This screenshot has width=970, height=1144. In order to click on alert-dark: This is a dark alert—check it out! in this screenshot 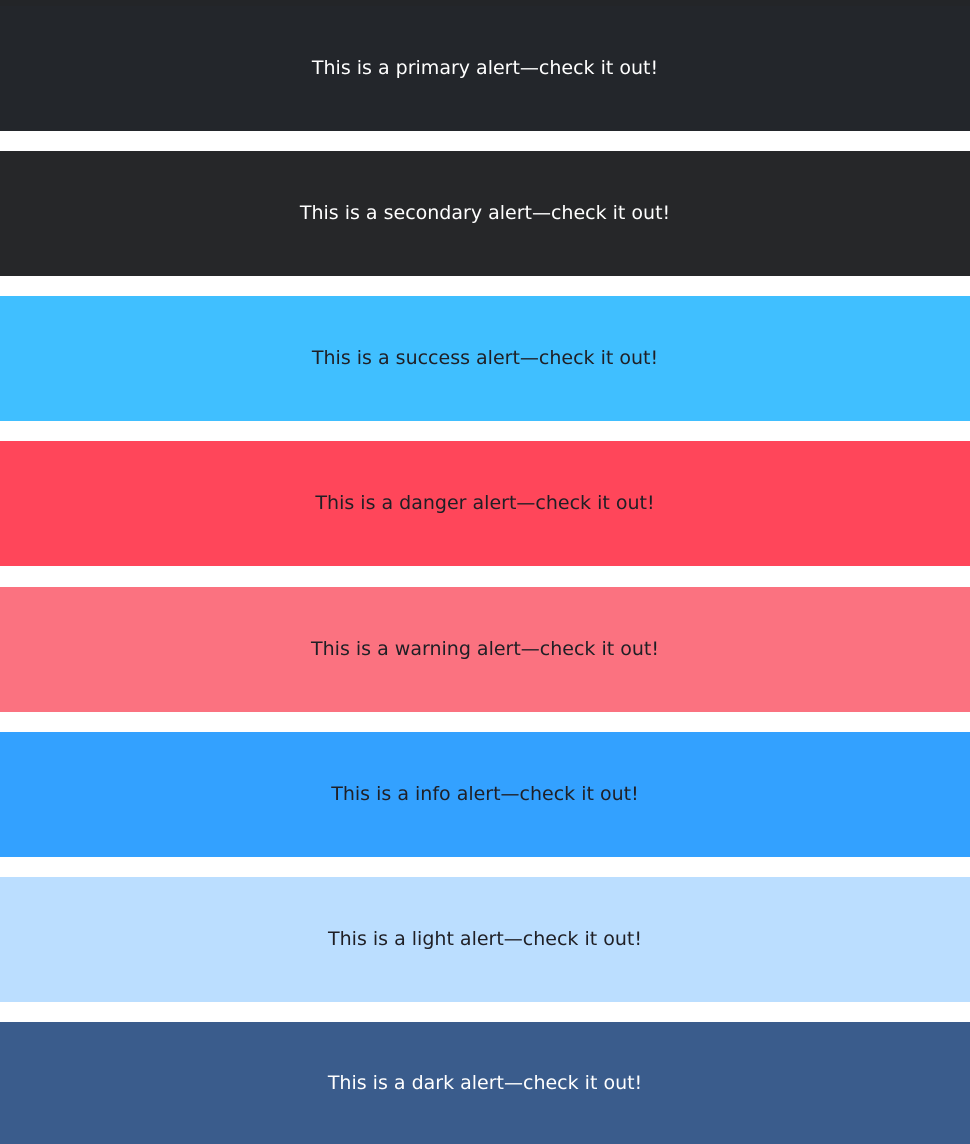, I will do `click(485, 1083)`.